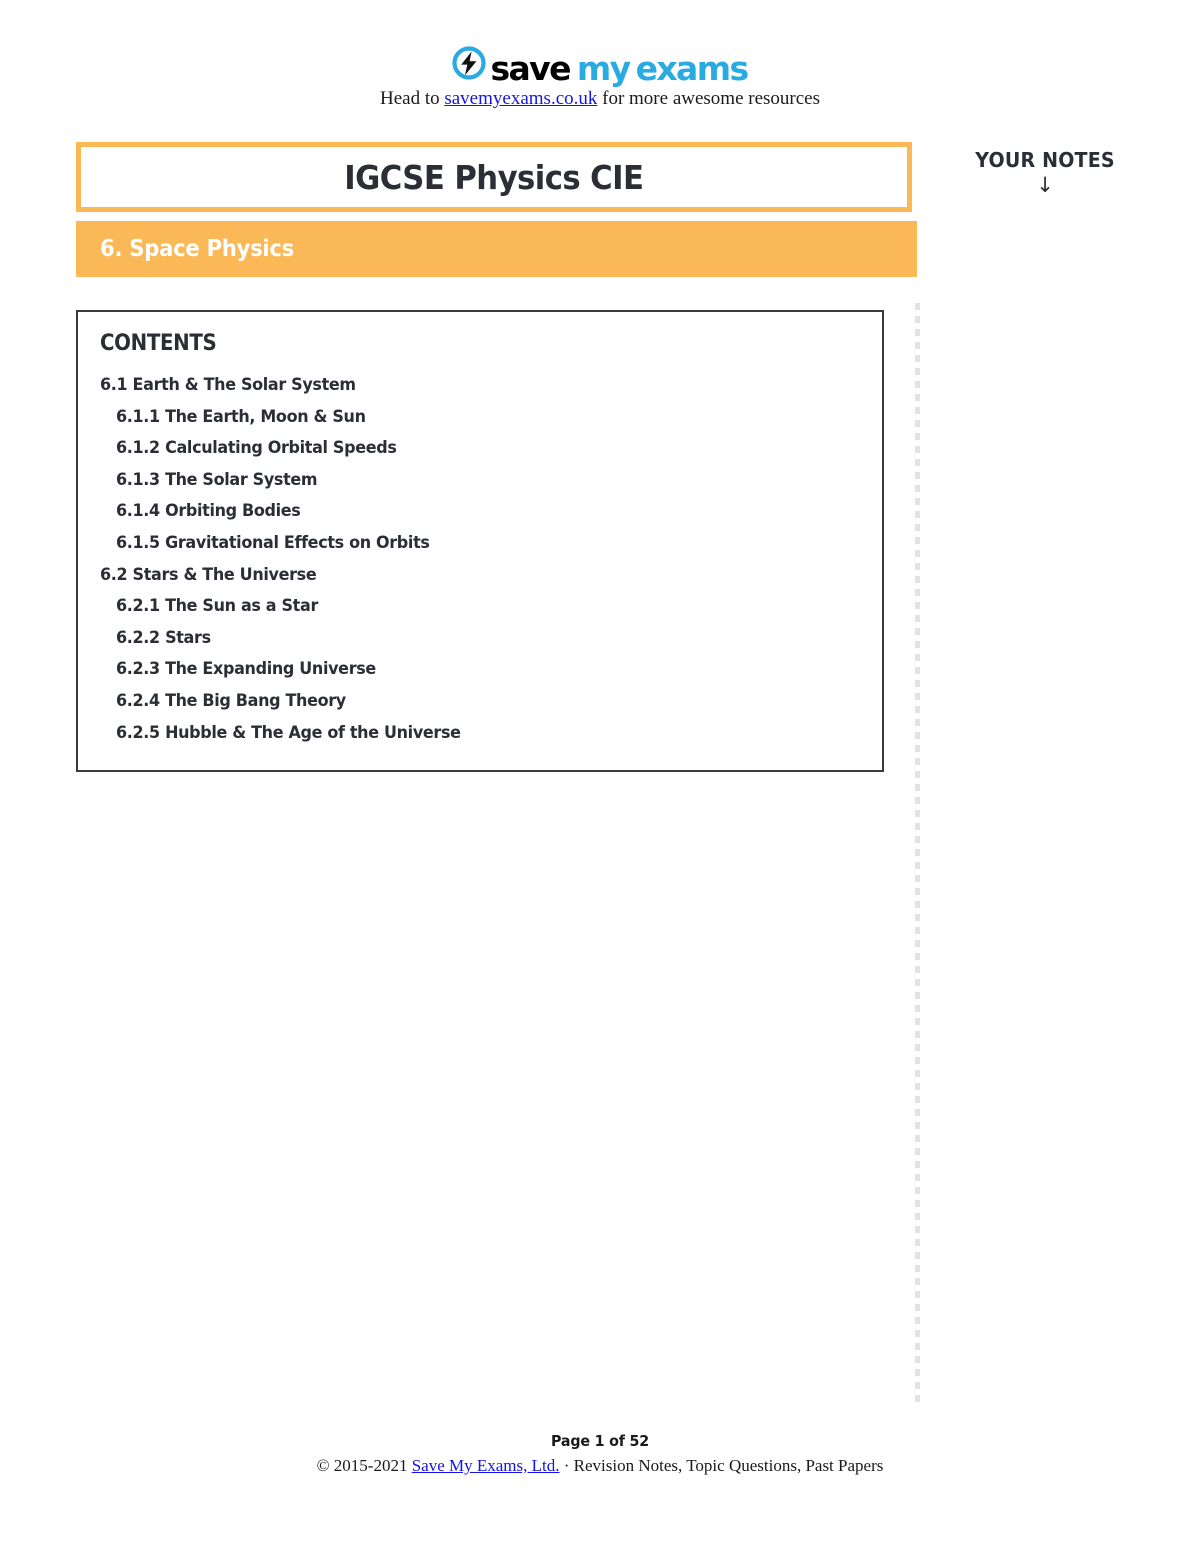 This screenshot has width=1200, height=1553. What do you see at coordinates (603, 69) in the screenshot?
I see `logo-text-my: my` at bounding box center [603, 69].